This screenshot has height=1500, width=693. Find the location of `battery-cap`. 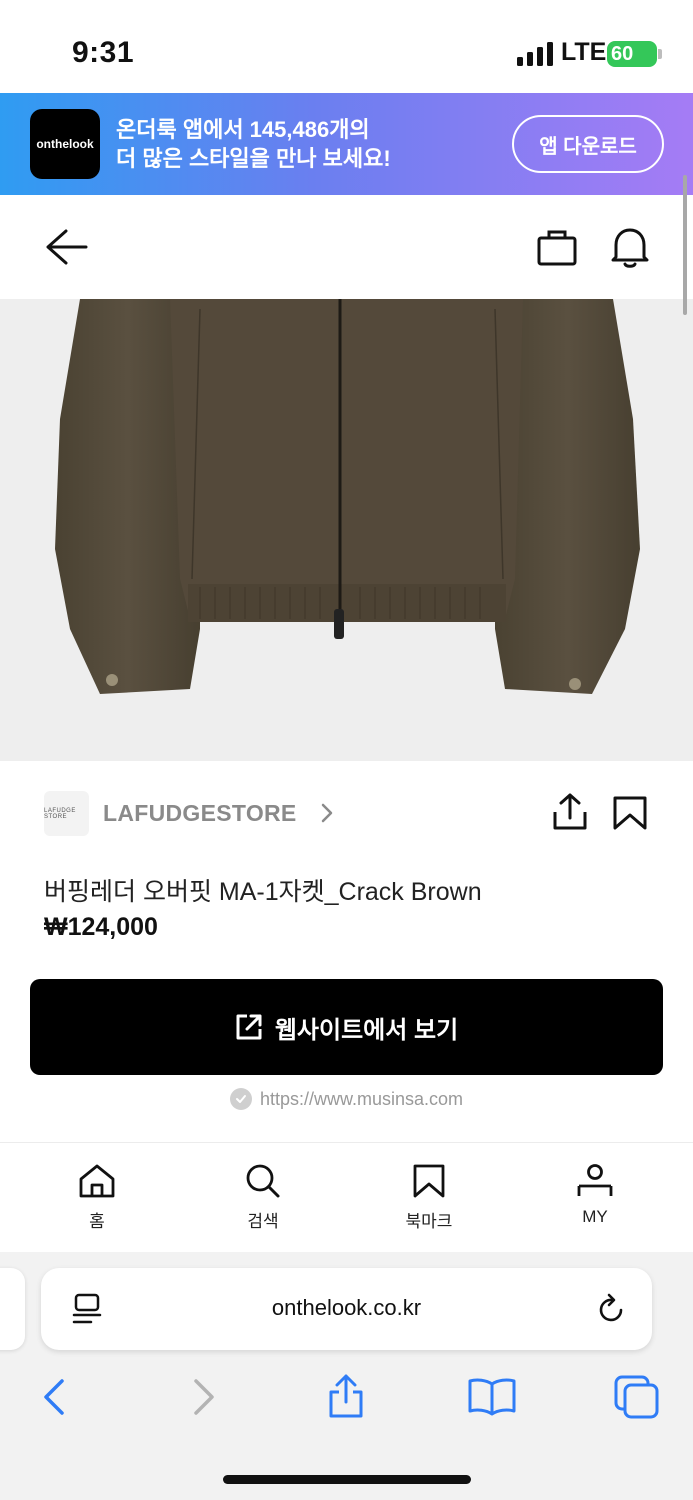

battery-cap is located at coordinates (660, 54).